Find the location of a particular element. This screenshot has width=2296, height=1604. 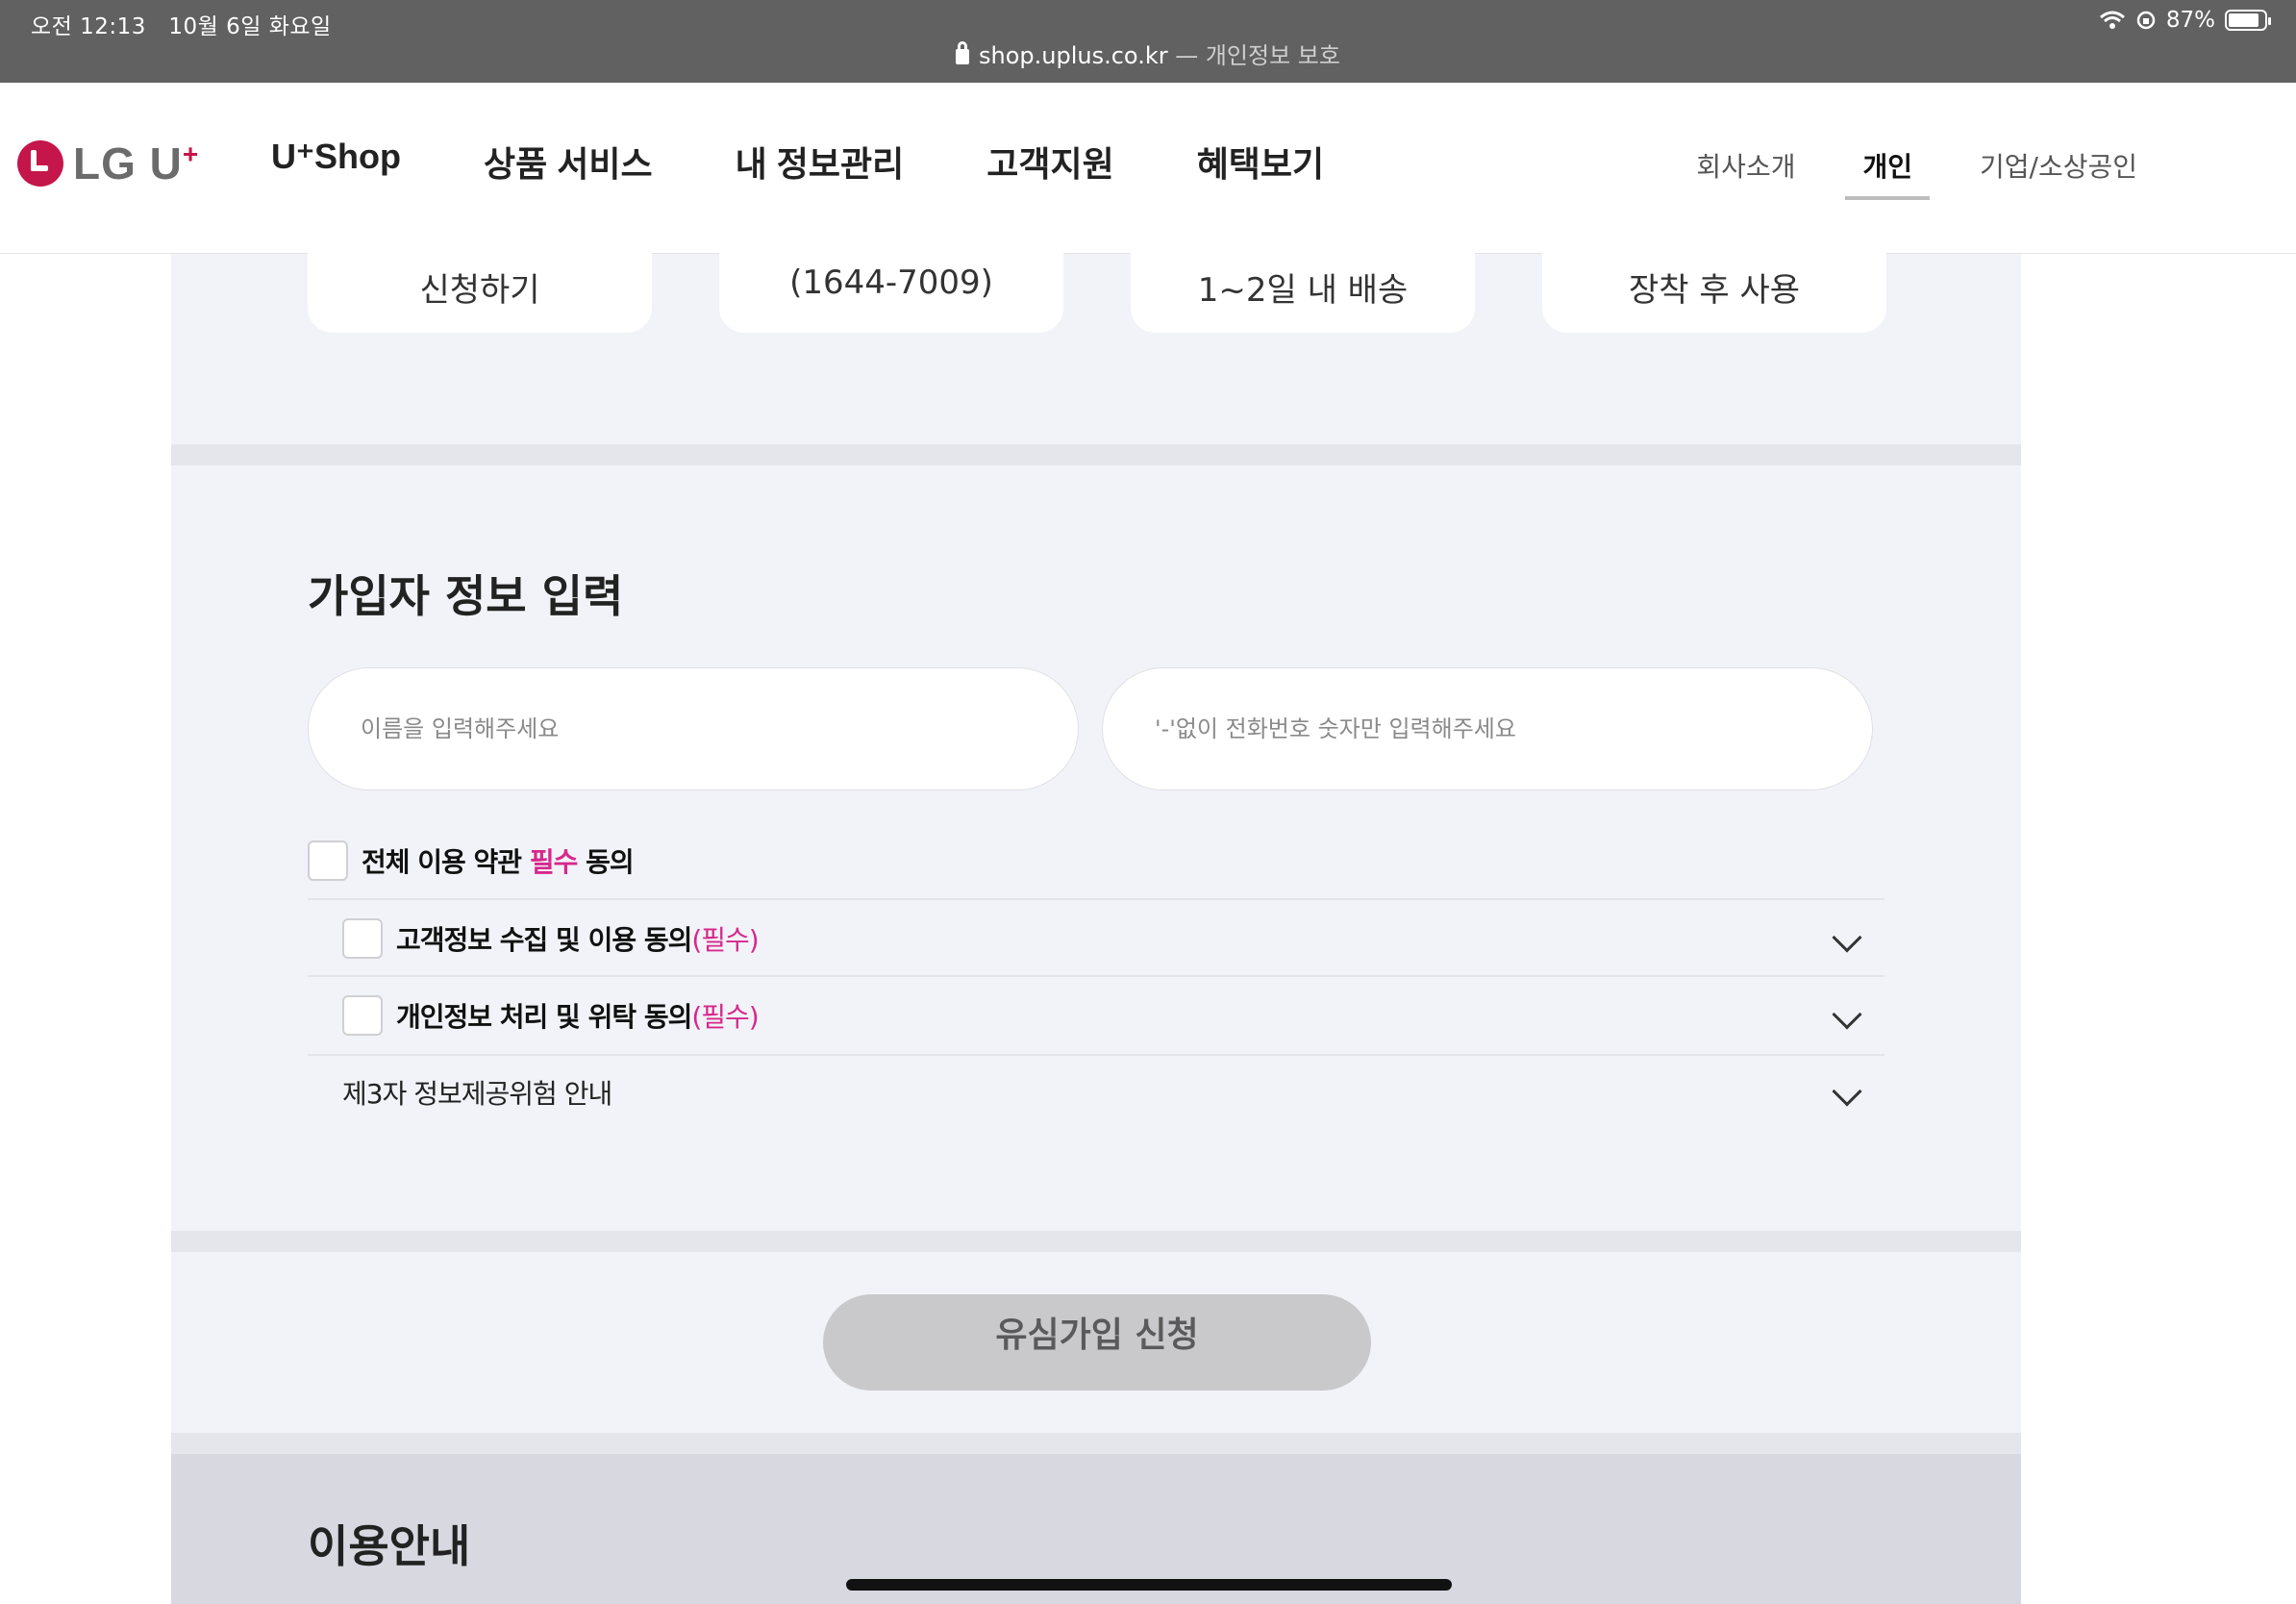

util-personal: 개인 is located at coordinates (1887, 173).